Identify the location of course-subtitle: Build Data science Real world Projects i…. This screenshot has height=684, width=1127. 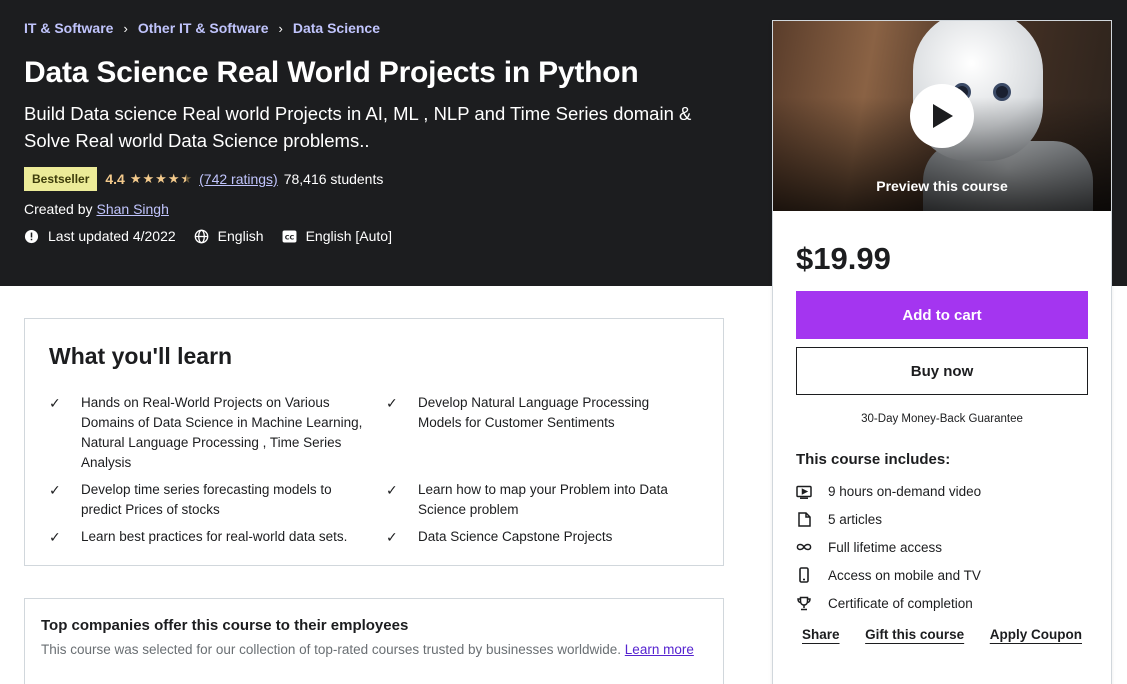
(358, 127).